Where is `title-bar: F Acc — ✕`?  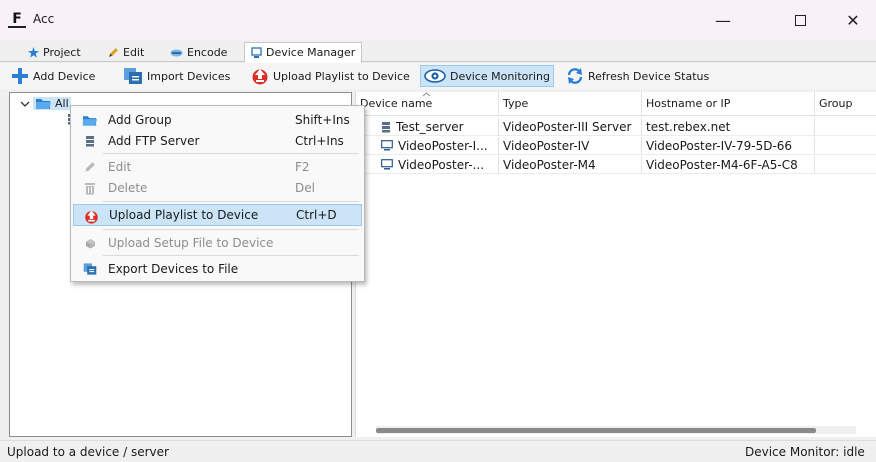
title-bar: F Acc — ✕ is located at coordinates (438, 20).